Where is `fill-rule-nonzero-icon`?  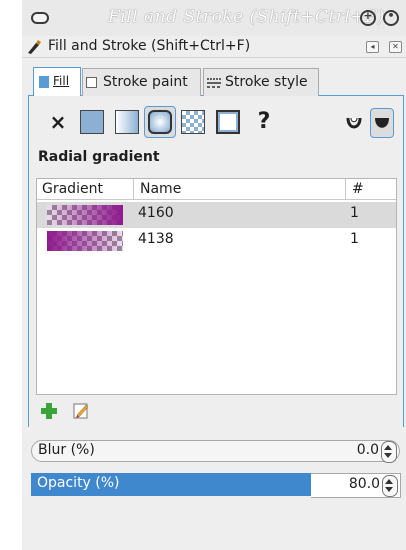 fill-rule-nonzero-icon is located at coordinates (382, 123).